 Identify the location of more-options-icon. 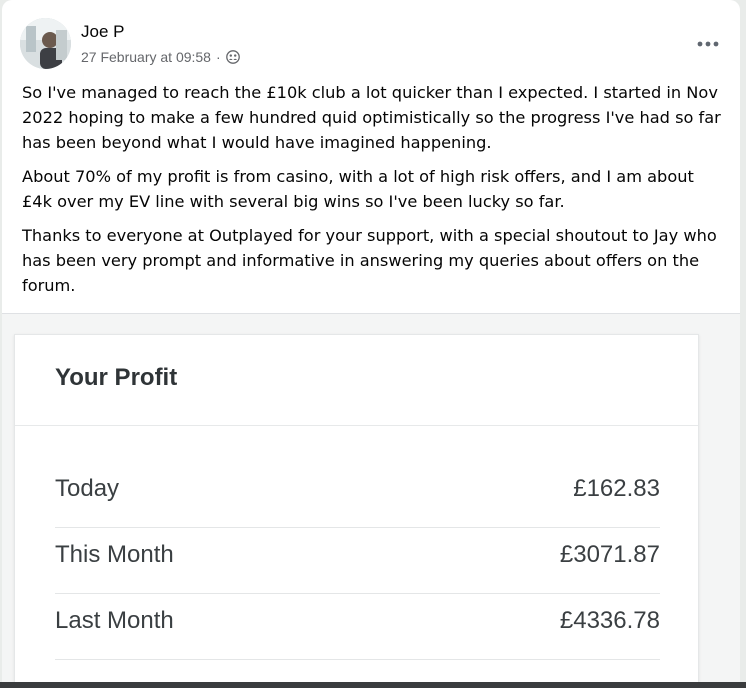
(708, 44).